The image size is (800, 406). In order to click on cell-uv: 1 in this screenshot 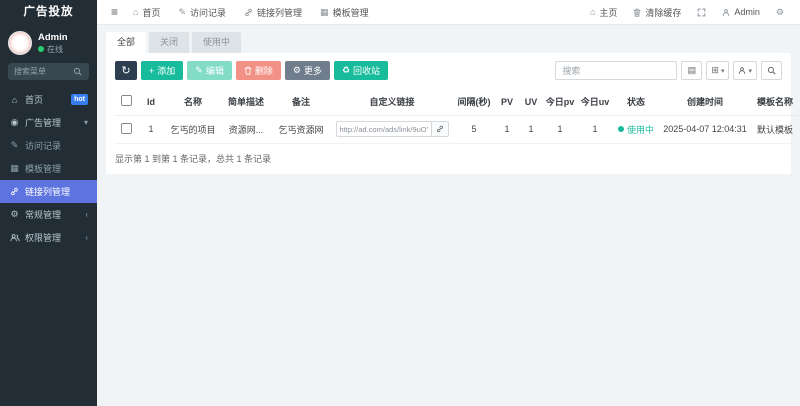, I will do `click(531, 129)`.